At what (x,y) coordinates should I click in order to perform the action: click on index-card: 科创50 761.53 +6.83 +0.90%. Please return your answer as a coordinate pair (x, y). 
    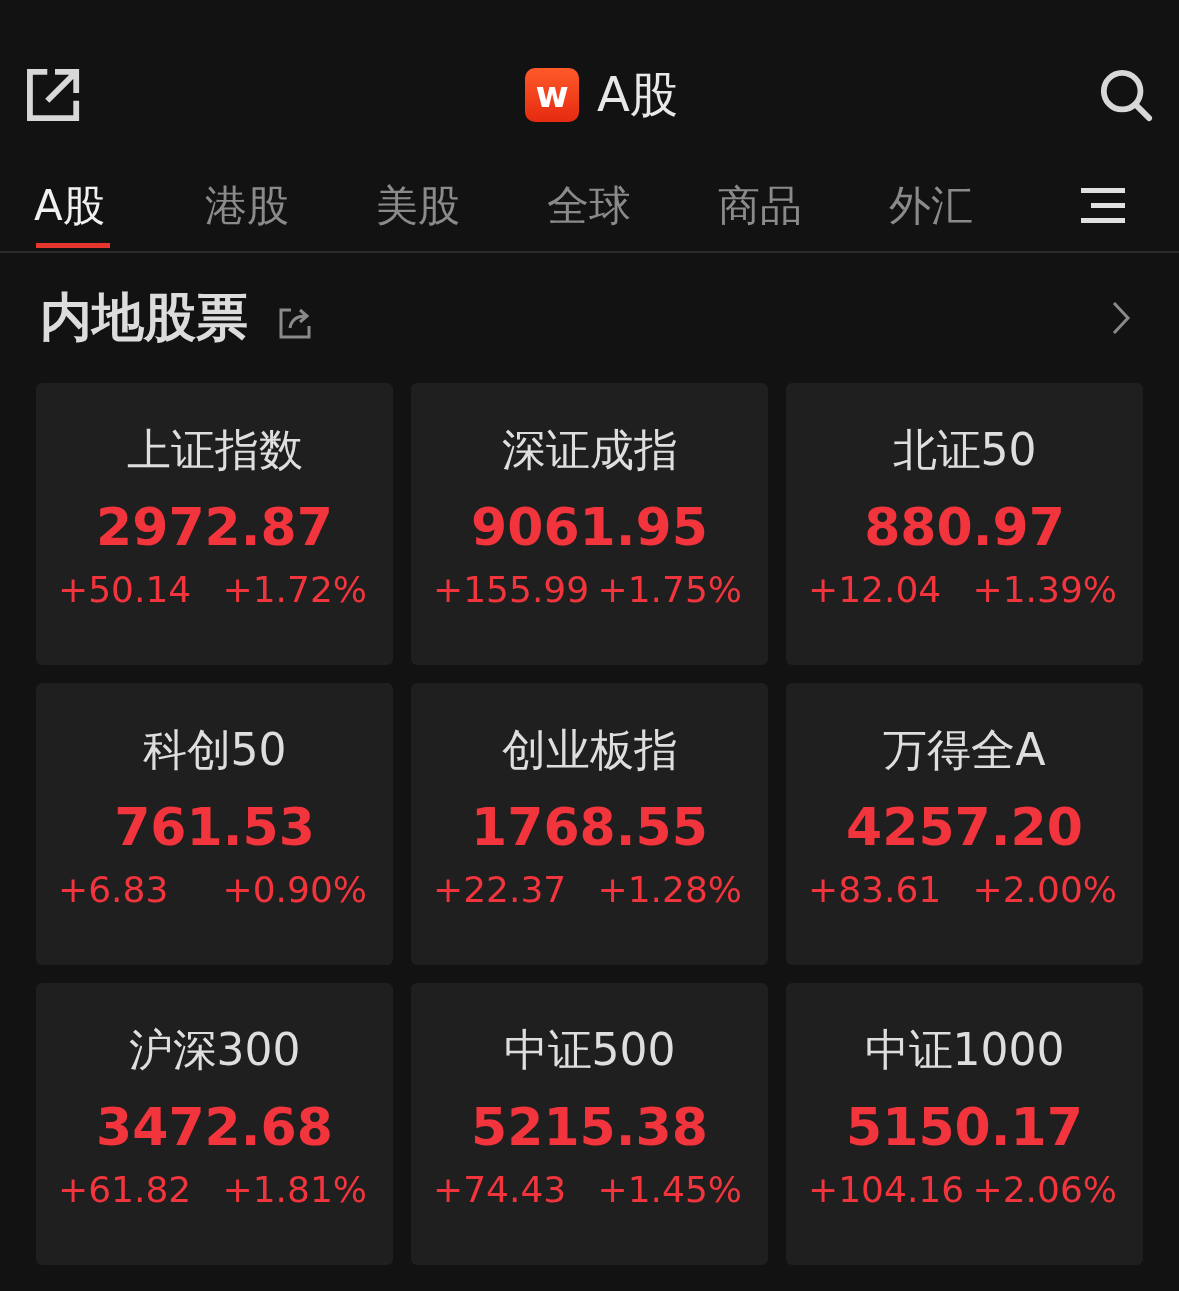
    Looking at the image, I should click on (214, 824).